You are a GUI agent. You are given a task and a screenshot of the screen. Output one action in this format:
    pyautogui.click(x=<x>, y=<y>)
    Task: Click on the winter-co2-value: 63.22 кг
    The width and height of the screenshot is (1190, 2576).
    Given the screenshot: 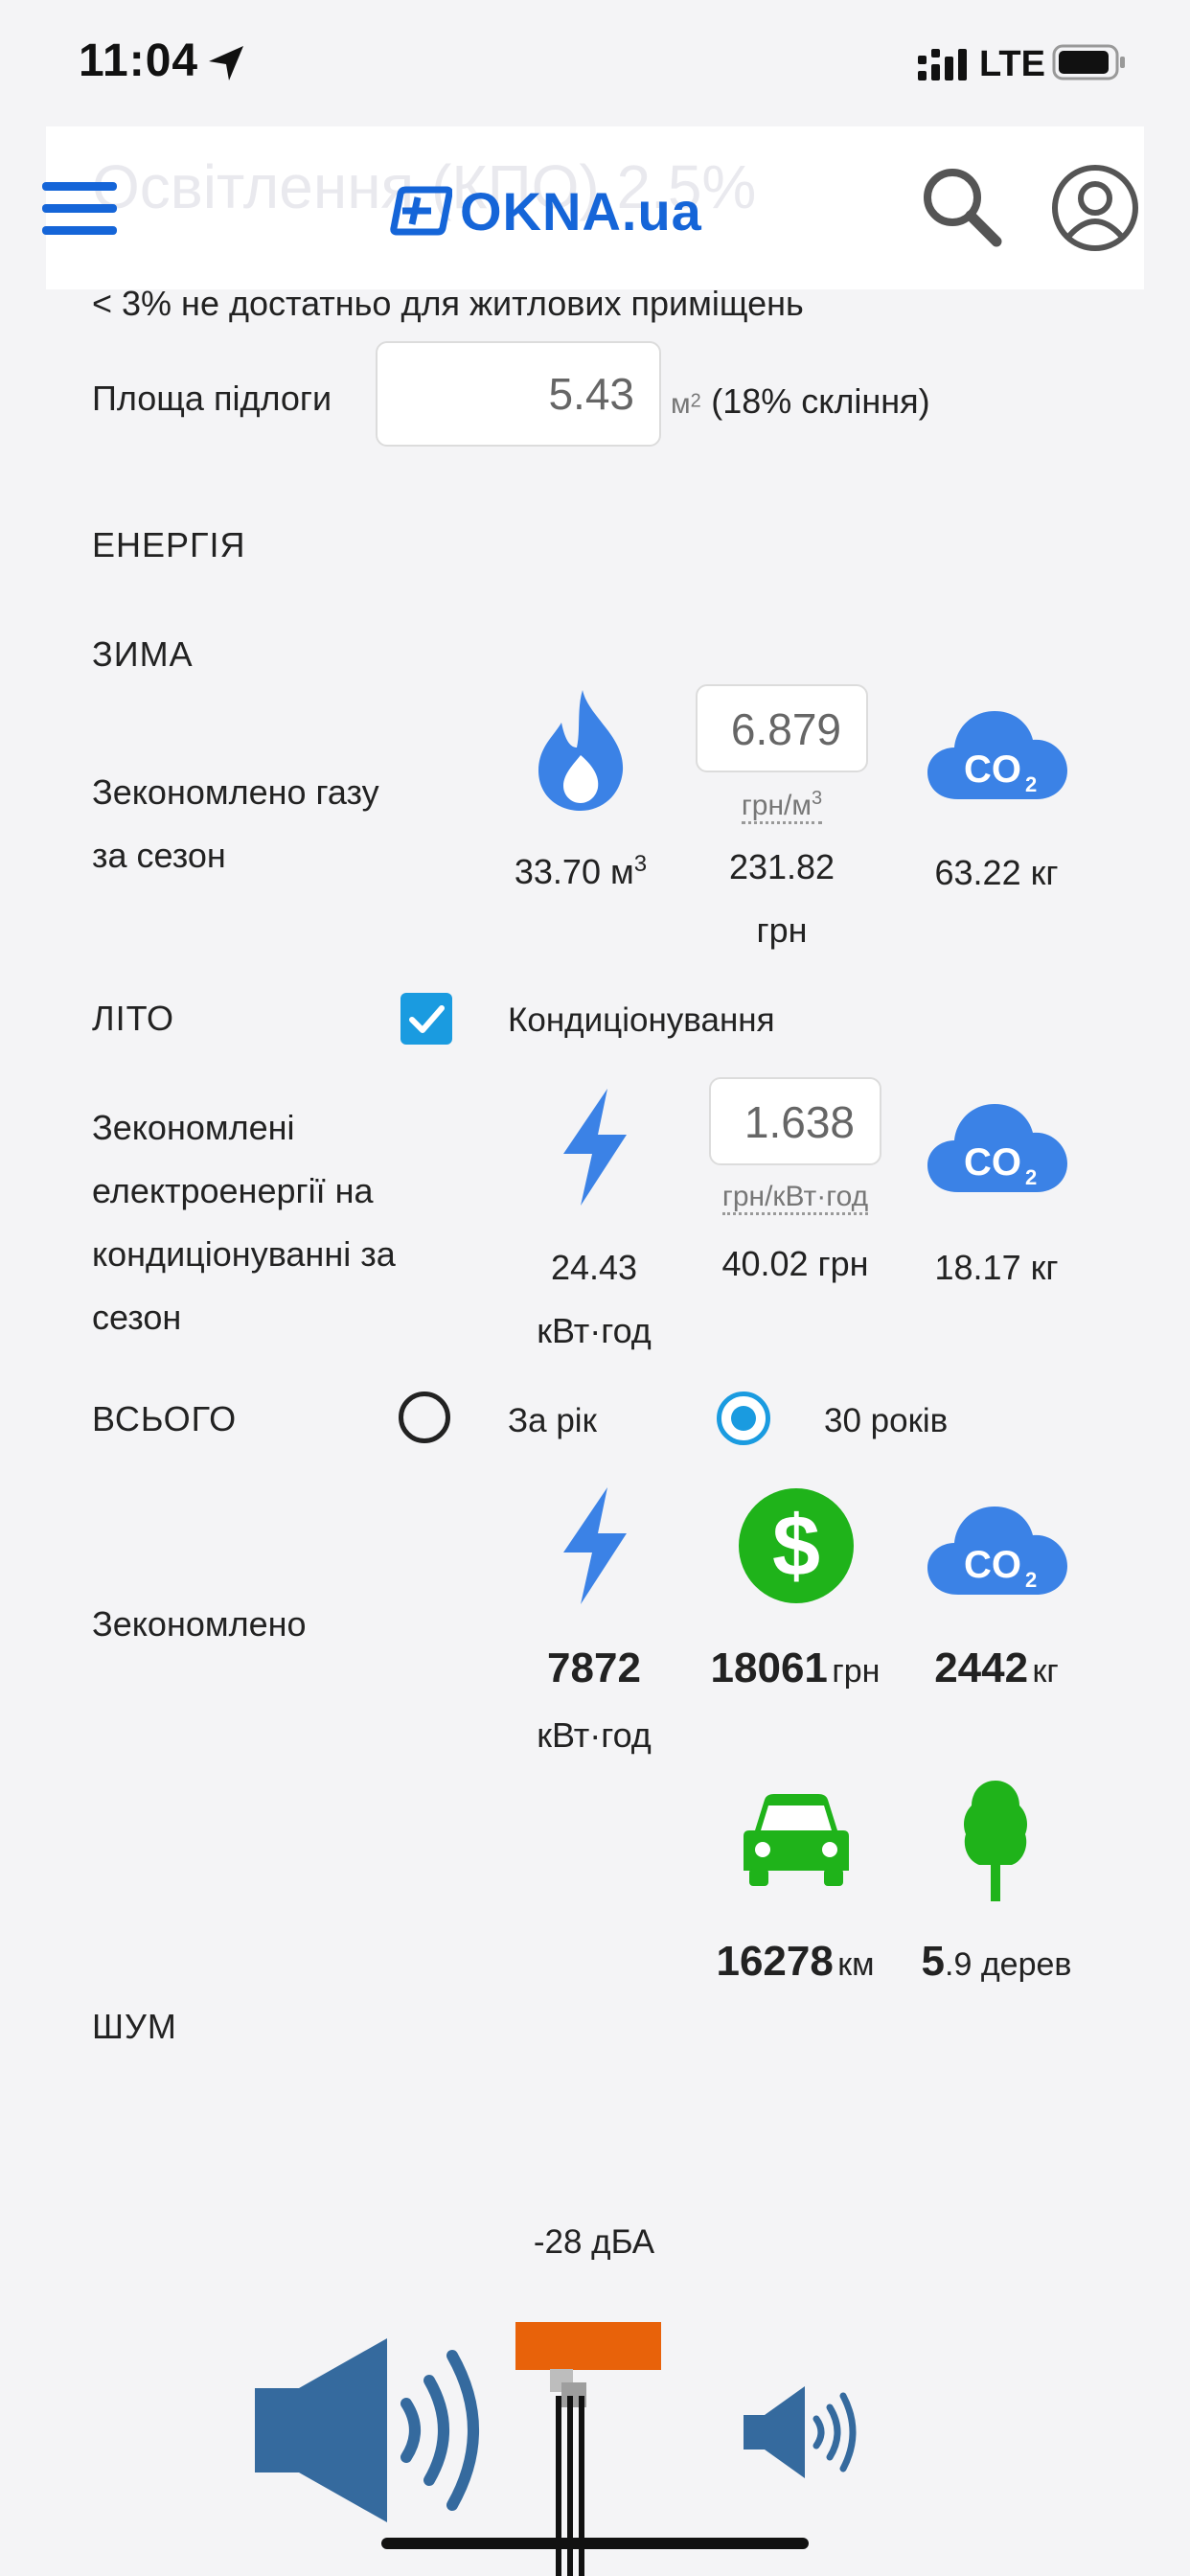 What is the action you would take?
    pyautogui.click(x=997, y=872)
    